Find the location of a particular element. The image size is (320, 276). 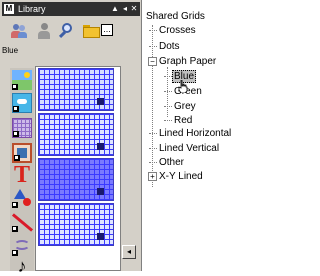

wave-icon is located at coordinates (22, 246).